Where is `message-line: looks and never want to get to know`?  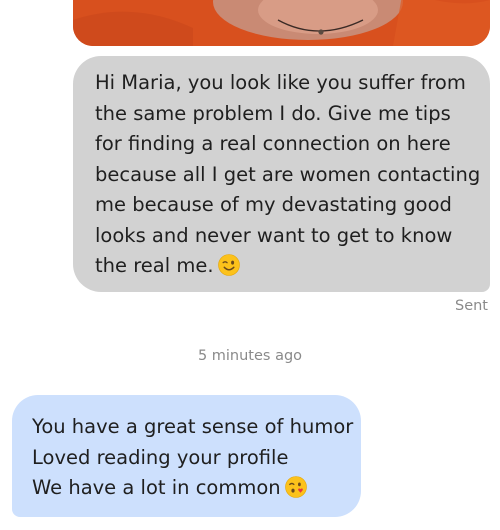 message-line: looks and never want to get to know is located at coordinates (274, 235).